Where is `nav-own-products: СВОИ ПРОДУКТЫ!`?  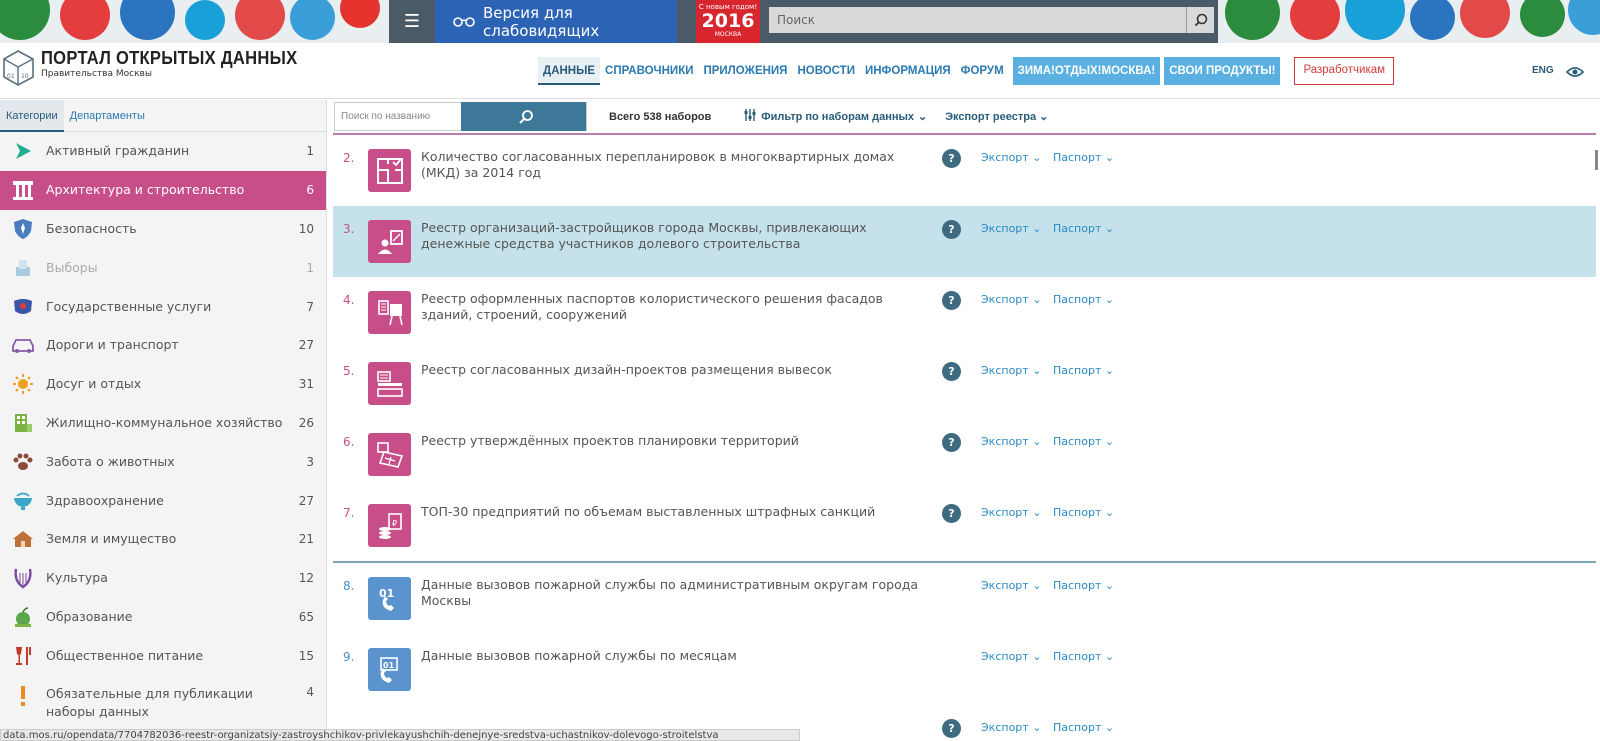
nav-own-products: СВОИ ПРОДУКТЫ! is located at coordinates (1222, 71).